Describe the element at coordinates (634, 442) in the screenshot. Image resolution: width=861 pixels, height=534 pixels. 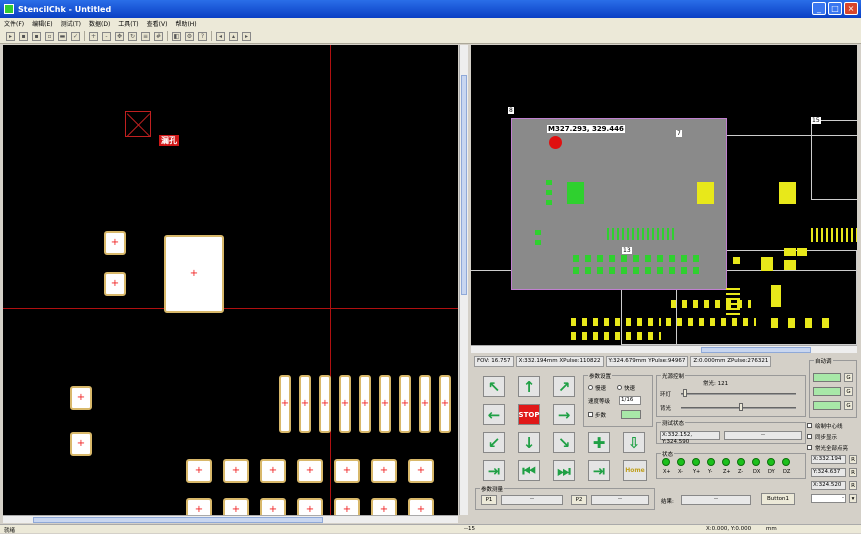
I see `z-down-button: ⇩` at that location.